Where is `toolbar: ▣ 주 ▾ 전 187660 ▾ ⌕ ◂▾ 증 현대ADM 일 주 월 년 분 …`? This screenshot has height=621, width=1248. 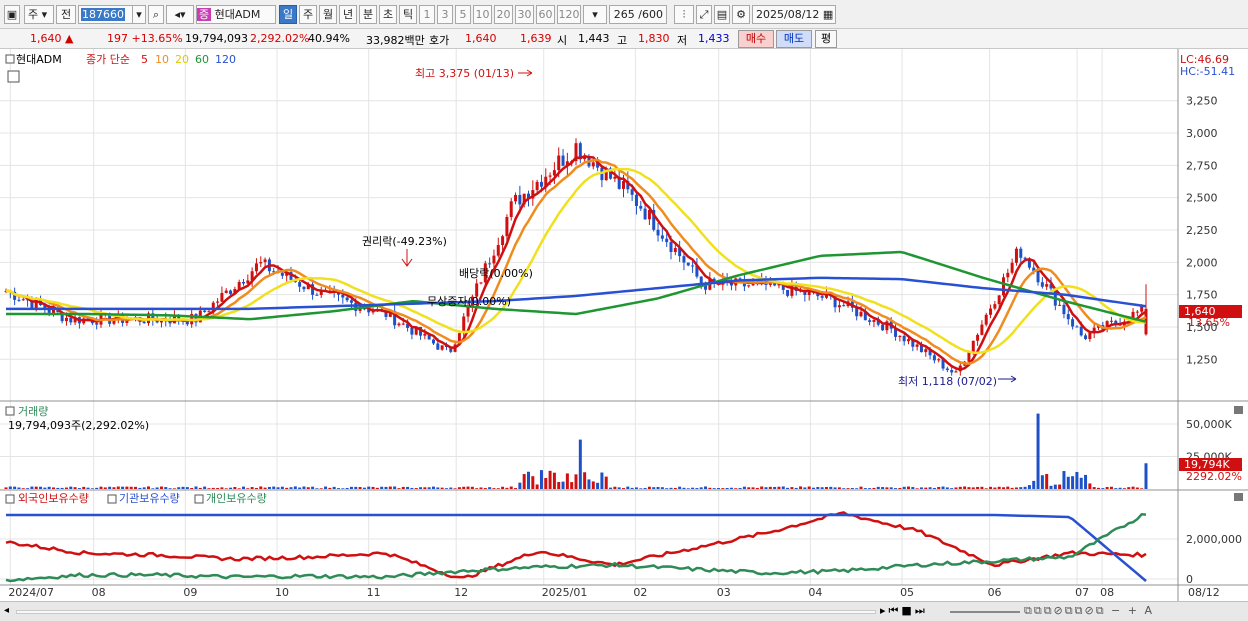
toolbar: ▣ 주 ▾ 전 187660 ▾ ⌕ ◂▾ 증 현대ADM 일 주 월 년 분 … is located at coordinates (624, 14).